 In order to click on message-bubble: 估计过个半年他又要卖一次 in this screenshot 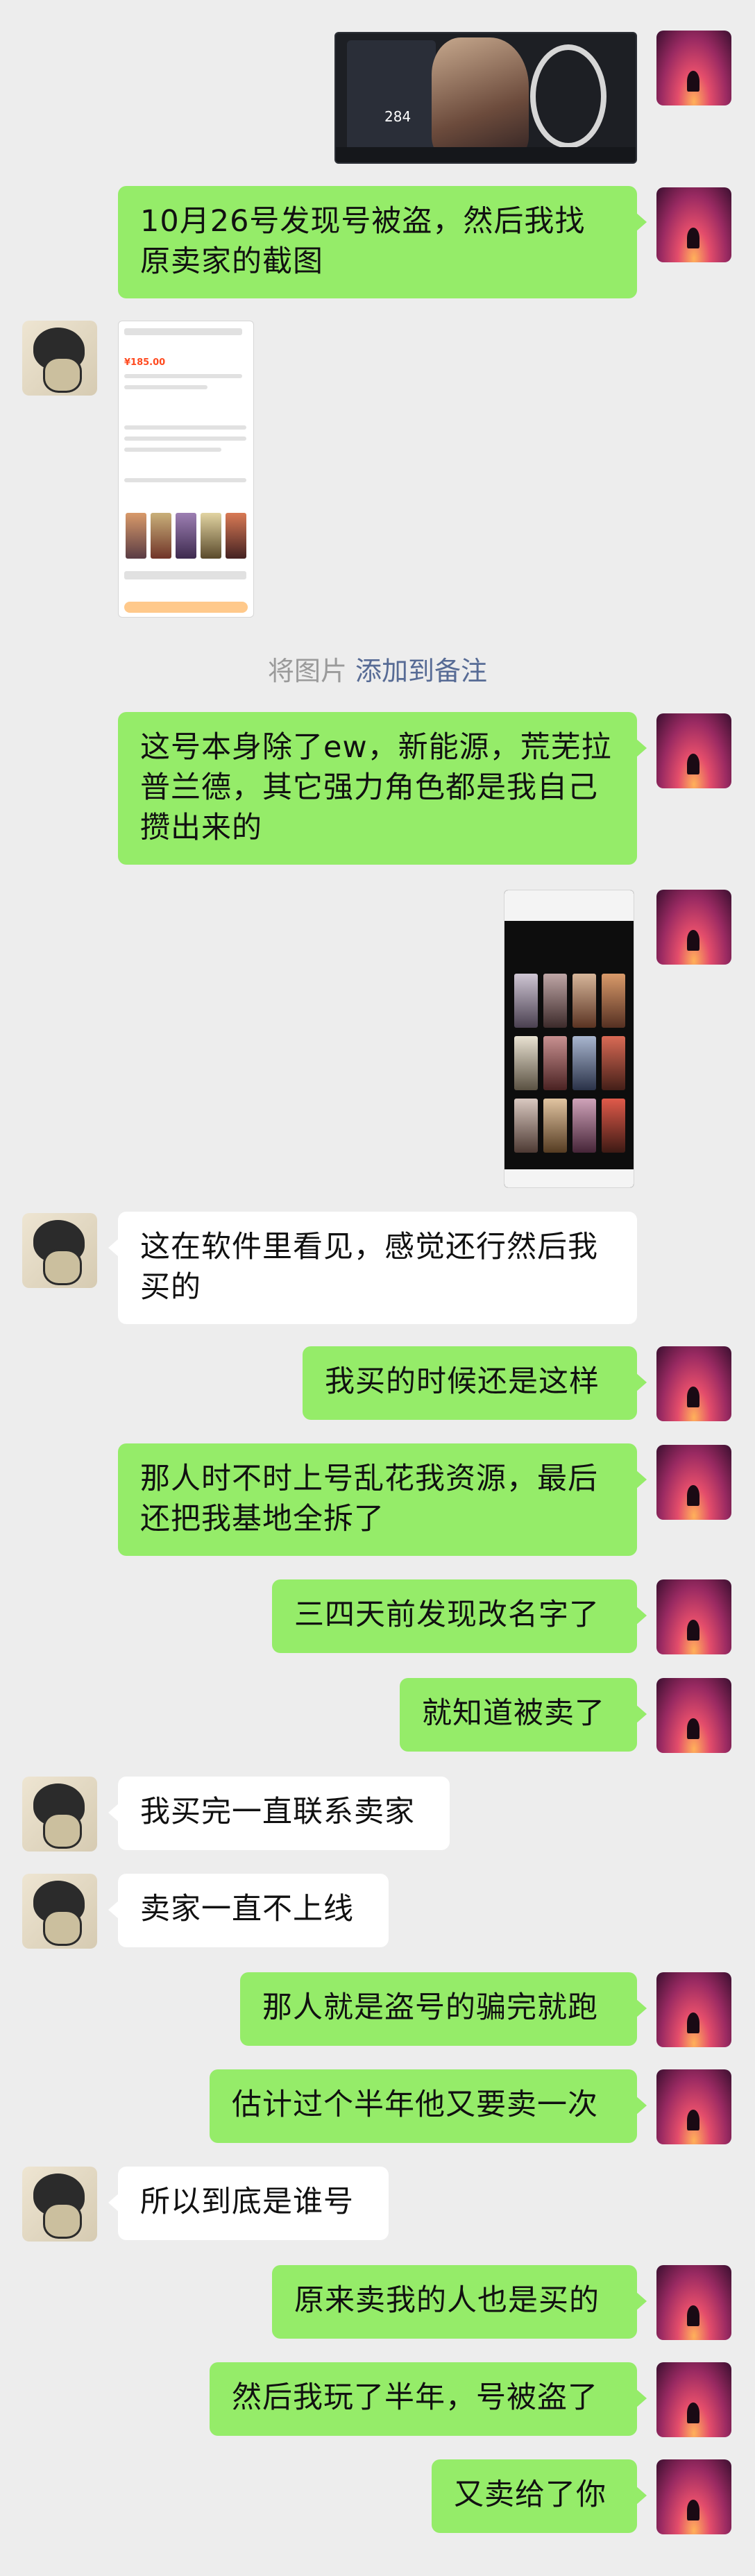, I will do `click(429, 2106)`.